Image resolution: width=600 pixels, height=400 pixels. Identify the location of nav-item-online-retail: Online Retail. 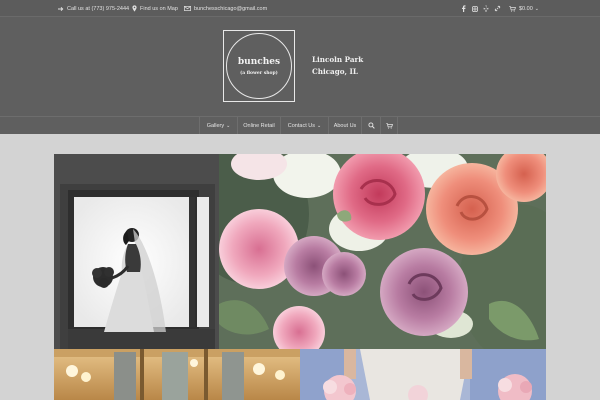
(258, 125).